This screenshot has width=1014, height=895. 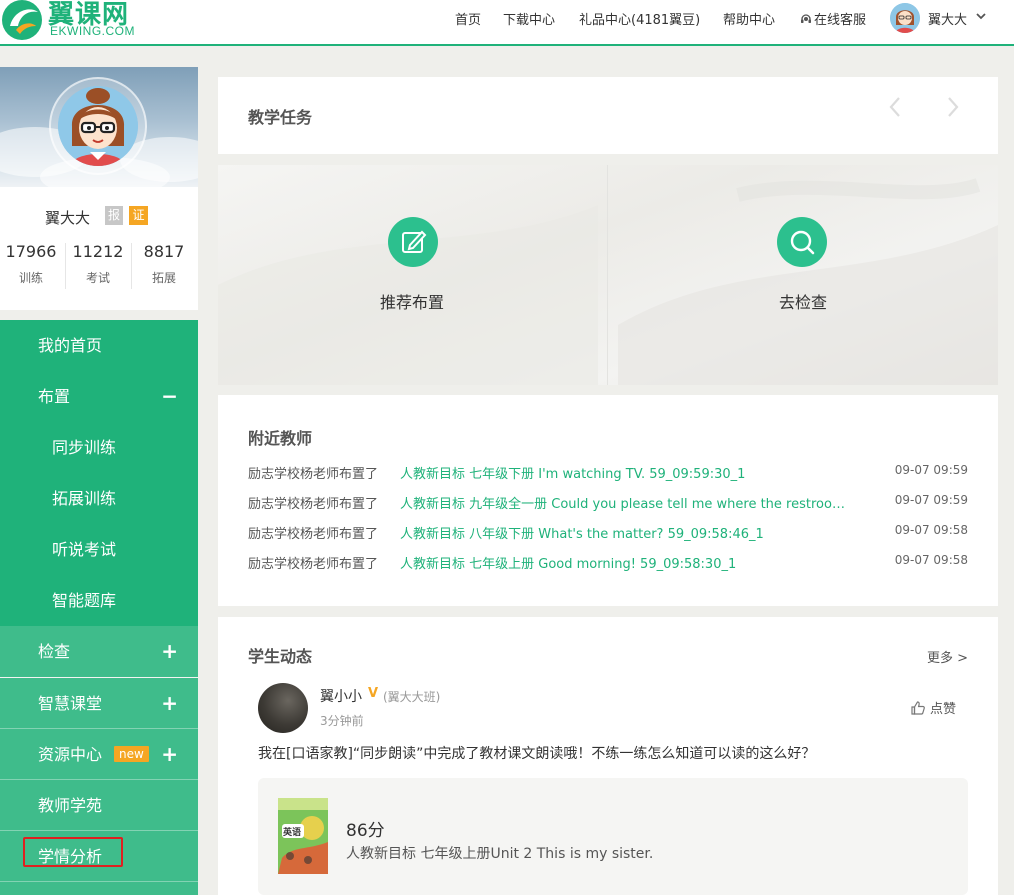 I want to click on collapse-icon: −, so click(x=169, y=396).